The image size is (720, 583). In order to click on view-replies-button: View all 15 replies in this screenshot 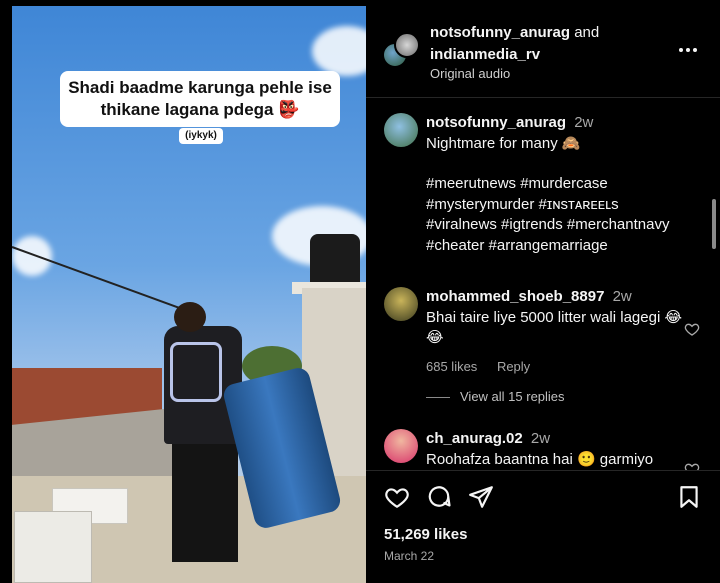, I will do `click(495, 396)`.